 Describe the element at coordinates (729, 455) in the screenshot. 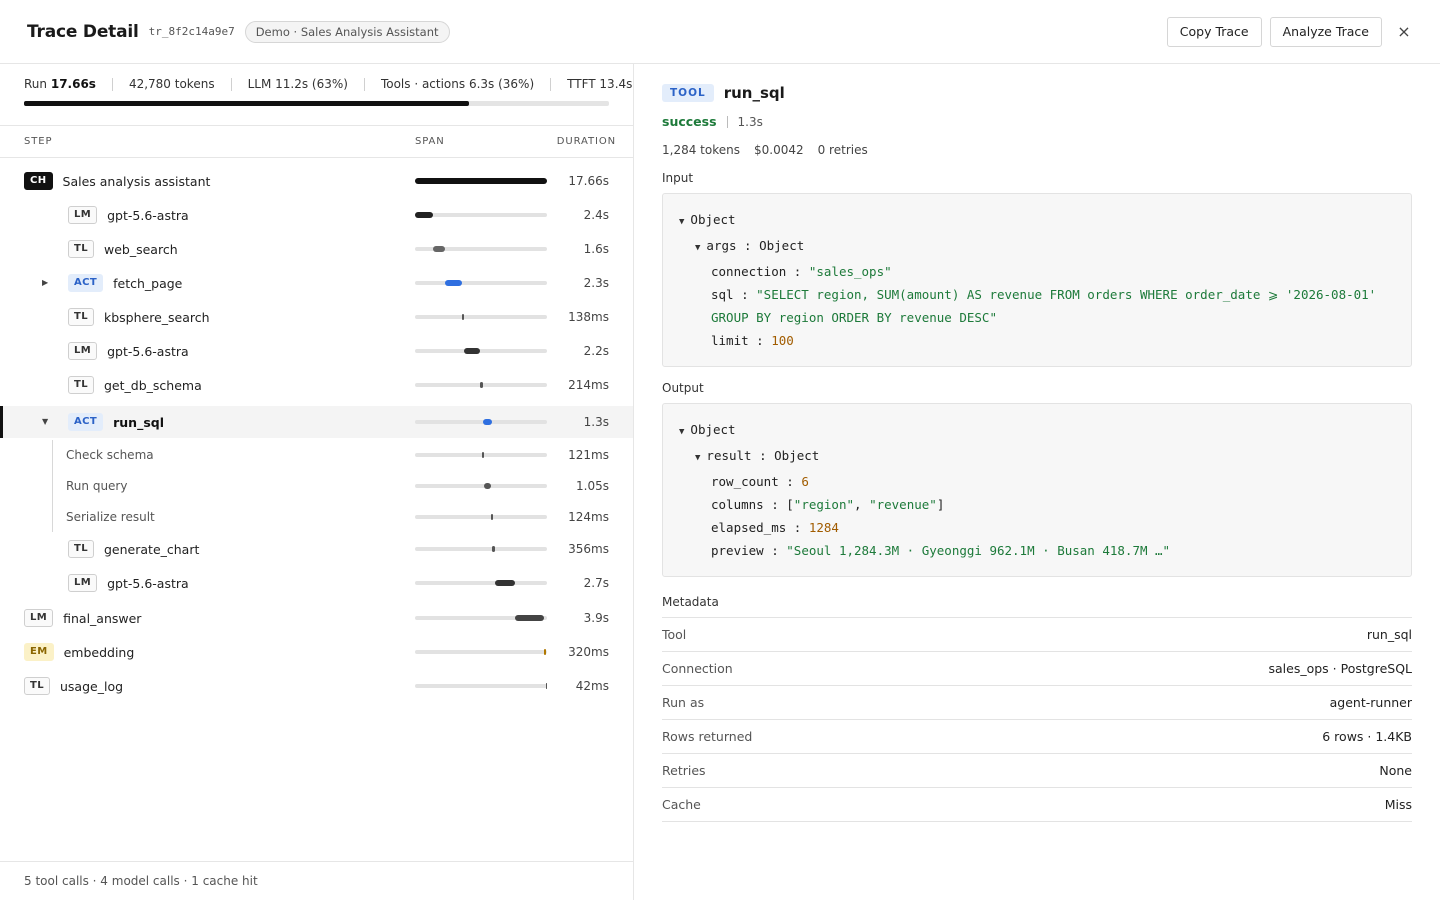

I see `json-key: result` at that location.